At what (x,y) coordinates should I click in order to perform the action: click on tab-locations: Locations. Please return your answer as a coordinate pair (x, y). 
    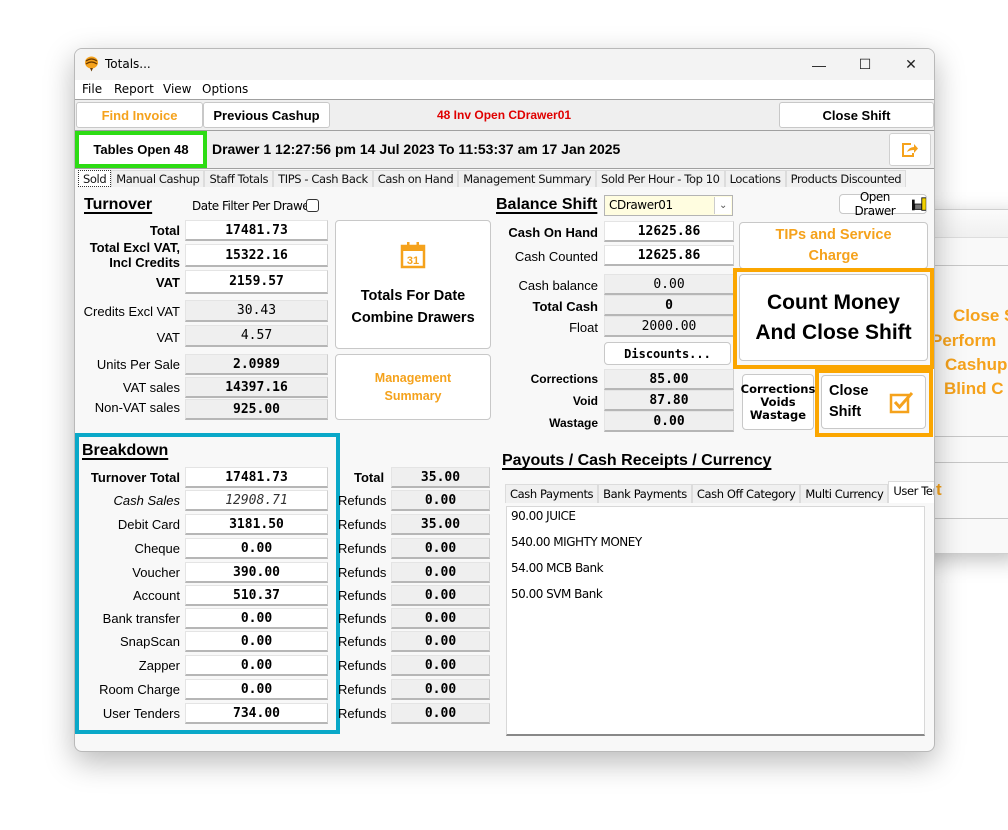
    Looking at the image, I should click on (755, 178).